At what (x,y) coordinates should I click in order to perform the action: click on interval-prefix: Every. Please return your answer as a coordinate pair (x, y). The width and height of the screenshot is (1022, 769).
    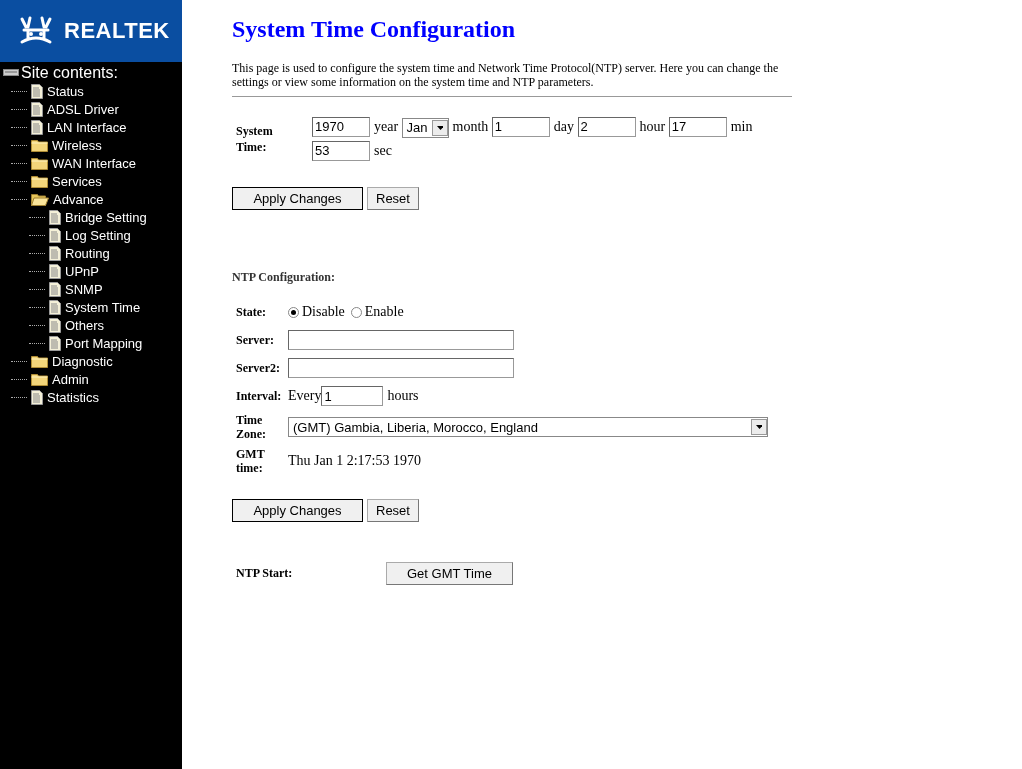
    Looking at the image, I should click on (305, 396).